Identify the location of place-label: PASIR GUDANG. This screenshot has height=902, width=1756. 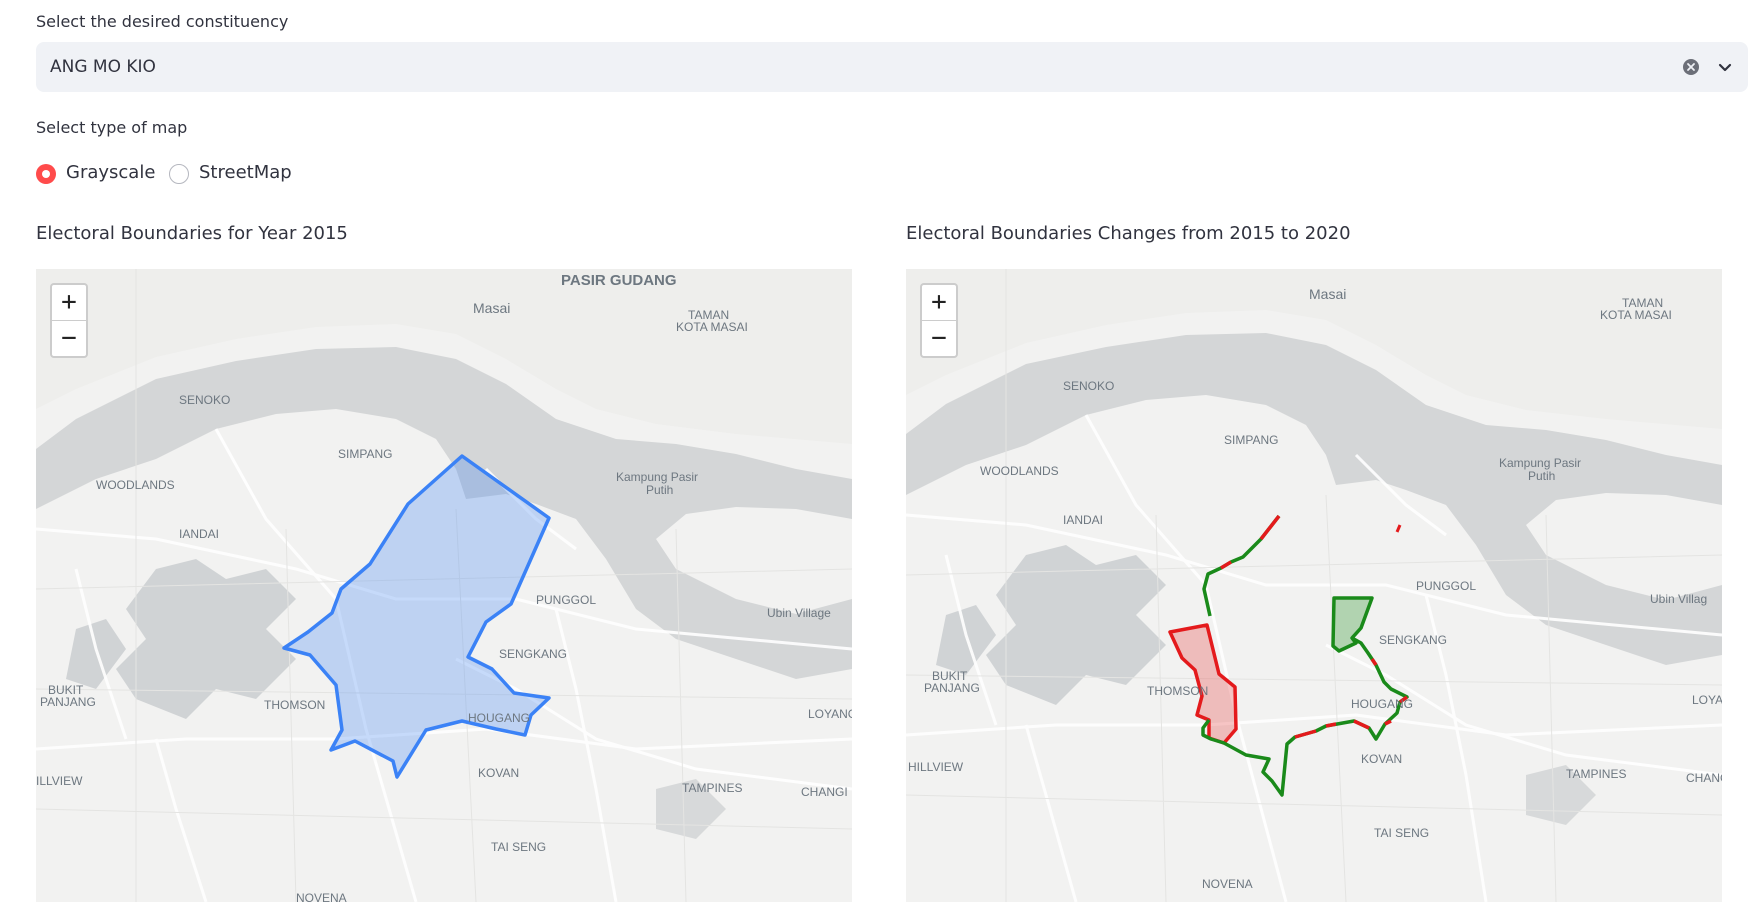
(619, 280).